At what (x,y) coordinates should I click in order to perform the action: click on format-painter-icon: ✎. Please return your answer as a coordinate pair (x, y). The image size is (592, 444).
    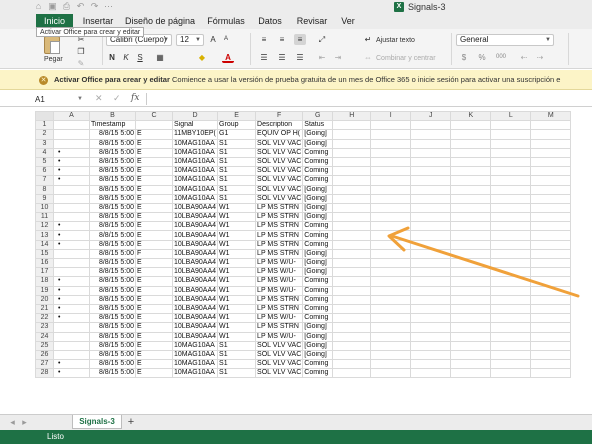
    Looking at the image, I should click on (81, 63).